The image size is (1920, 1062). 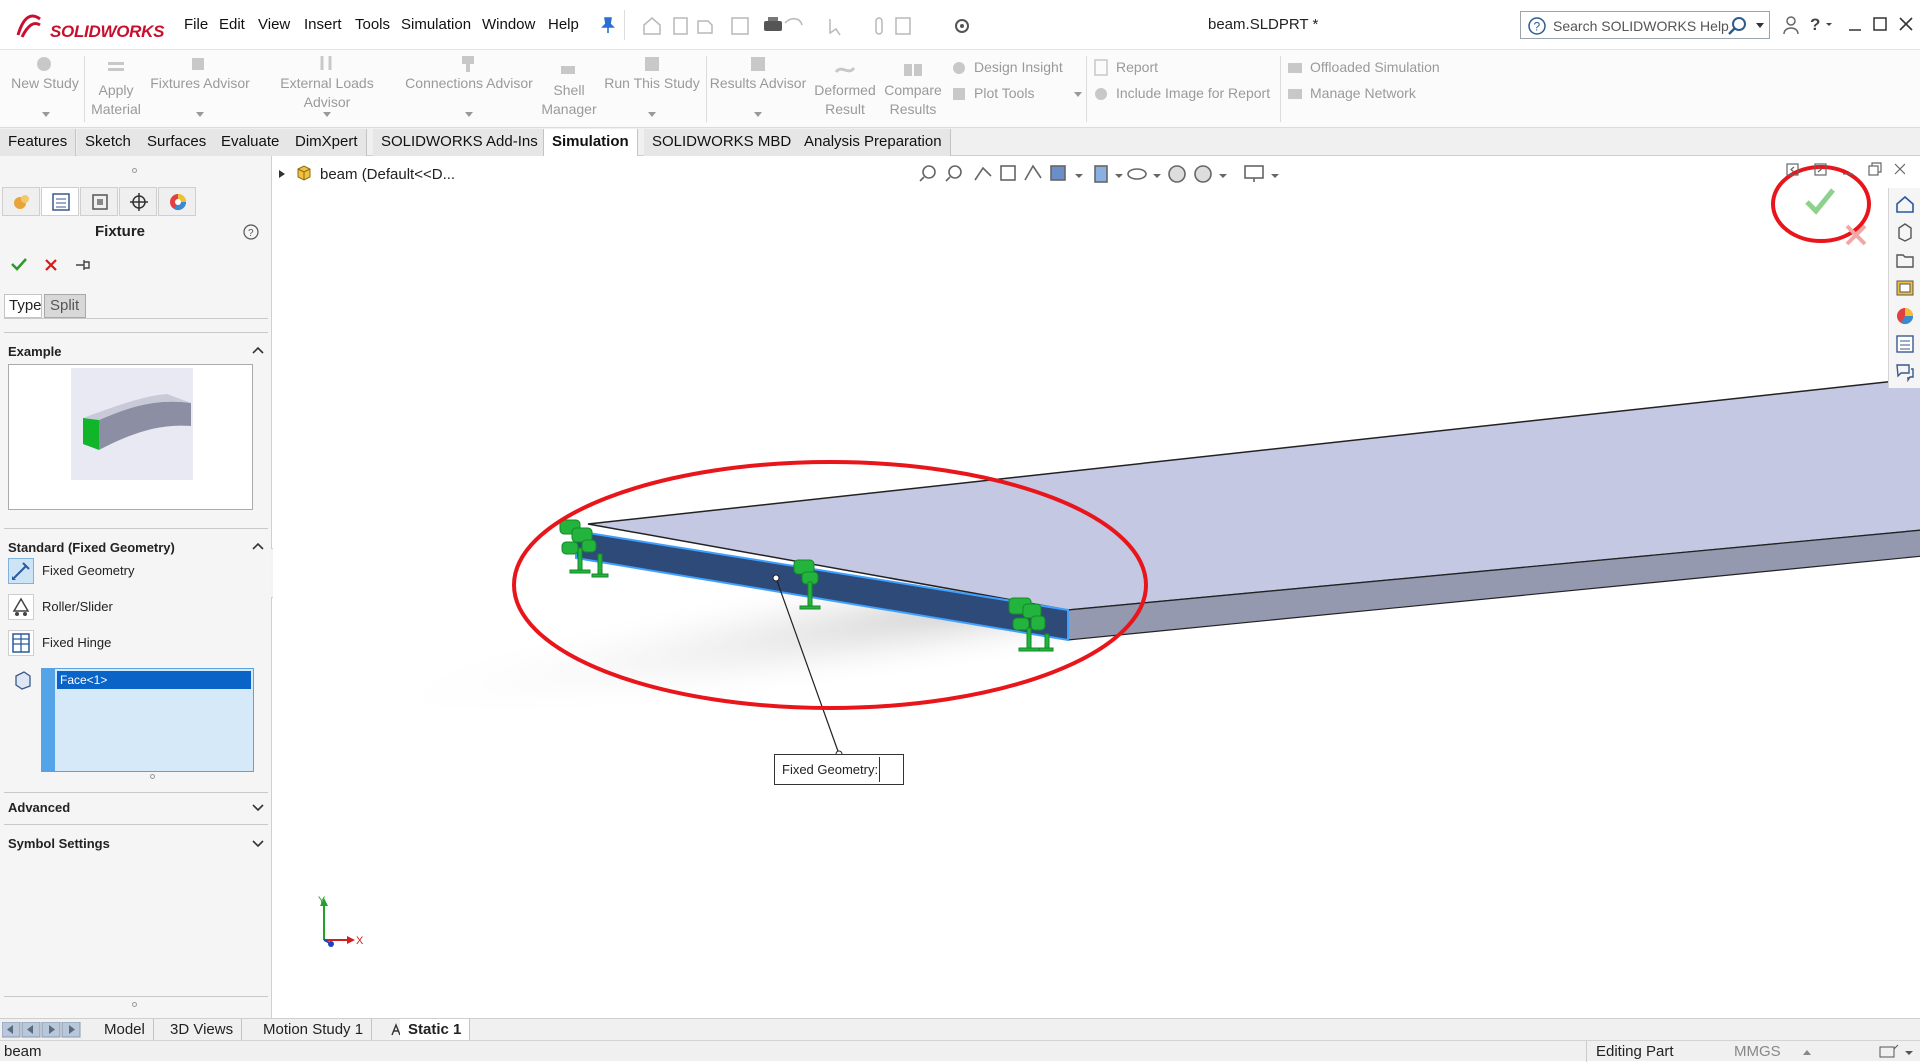 What do you see at coordinates (460, 142) in the screenshot?
I see `tab-addins: SOLIDWORKS Add-Ins` at bounding box center [460, 142].